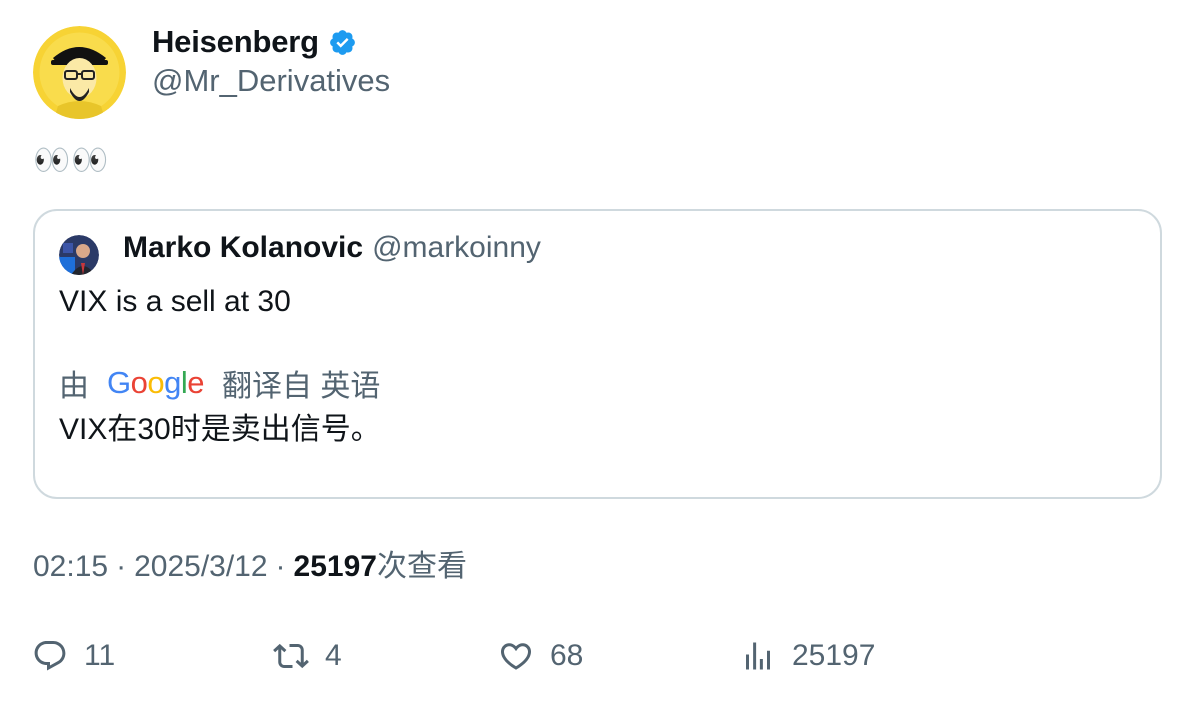 The width and height of the screenshot is (1196, 702). What do you see at coordinates (71, 160) in the screenshot?
I see `tweet-text: 👀👀` at bounding box center [71, 160].